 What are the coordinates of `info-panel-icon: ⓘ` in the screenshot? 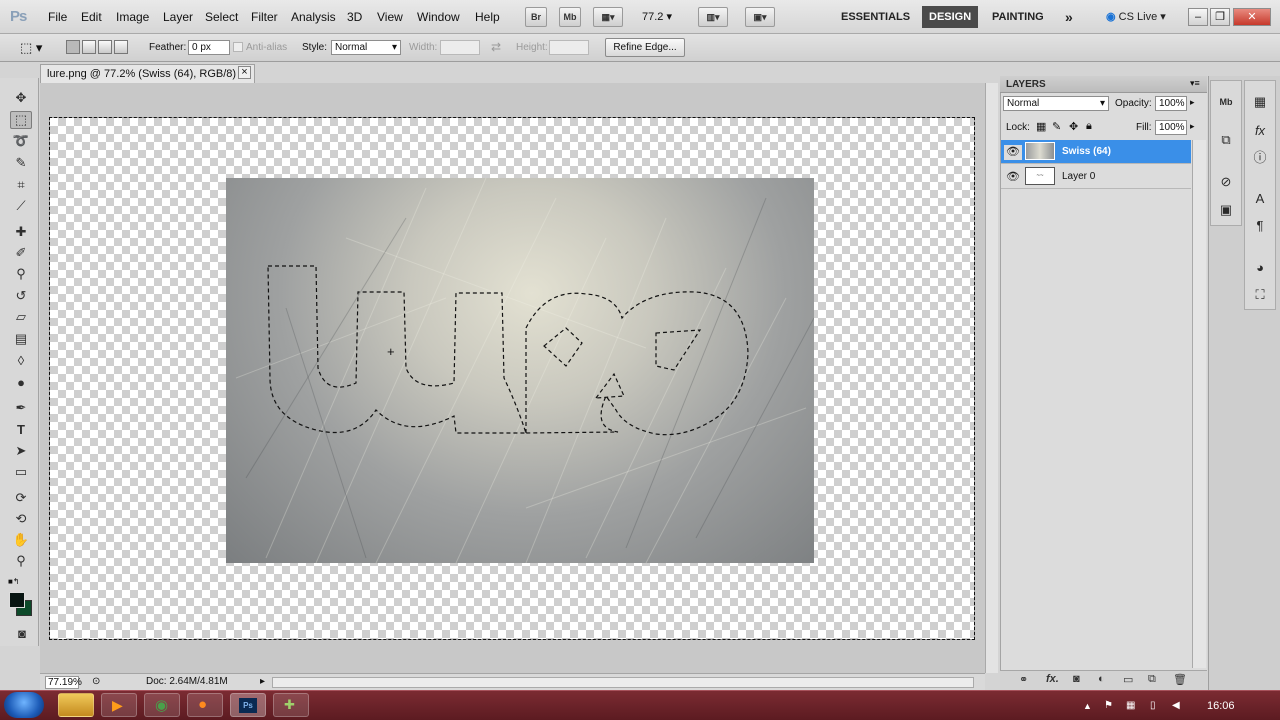 It's located at (1260, 156).